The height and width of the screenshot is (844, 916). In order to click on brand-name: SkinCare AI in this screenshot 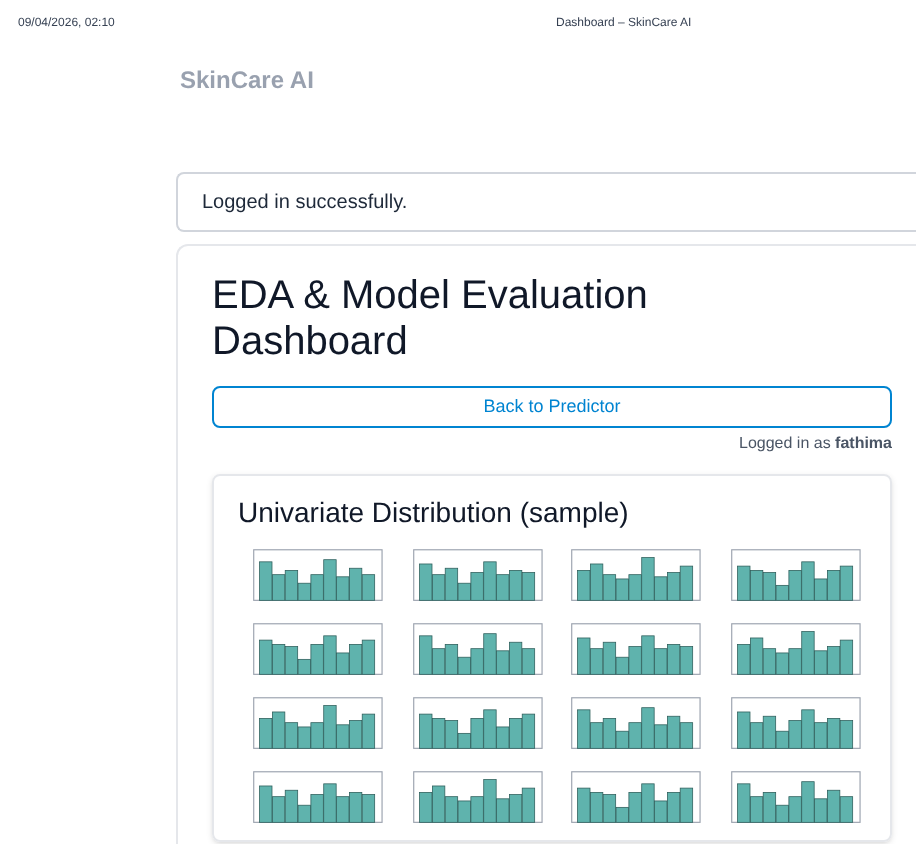, I will do `click(247, 80)`.